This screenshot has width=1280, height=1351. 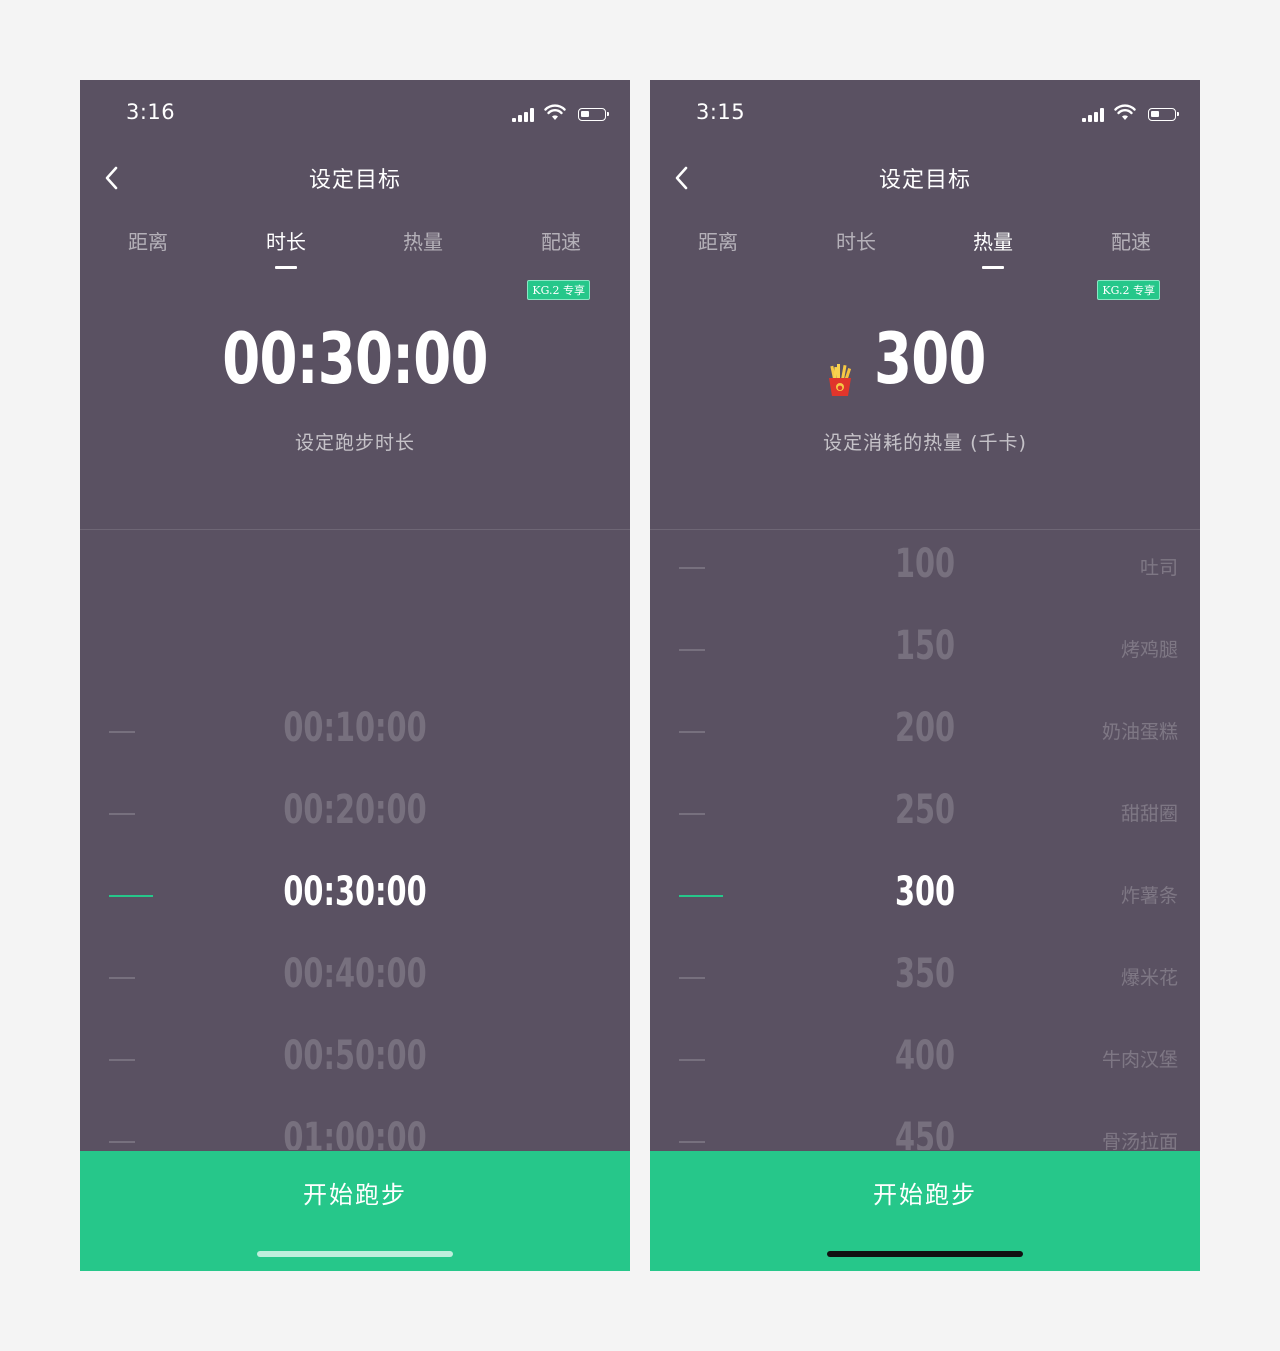 What do you see at coordinates (925, 892) in the screenshot?
I see `picker-value: 300` at bounding box center [925, 892].